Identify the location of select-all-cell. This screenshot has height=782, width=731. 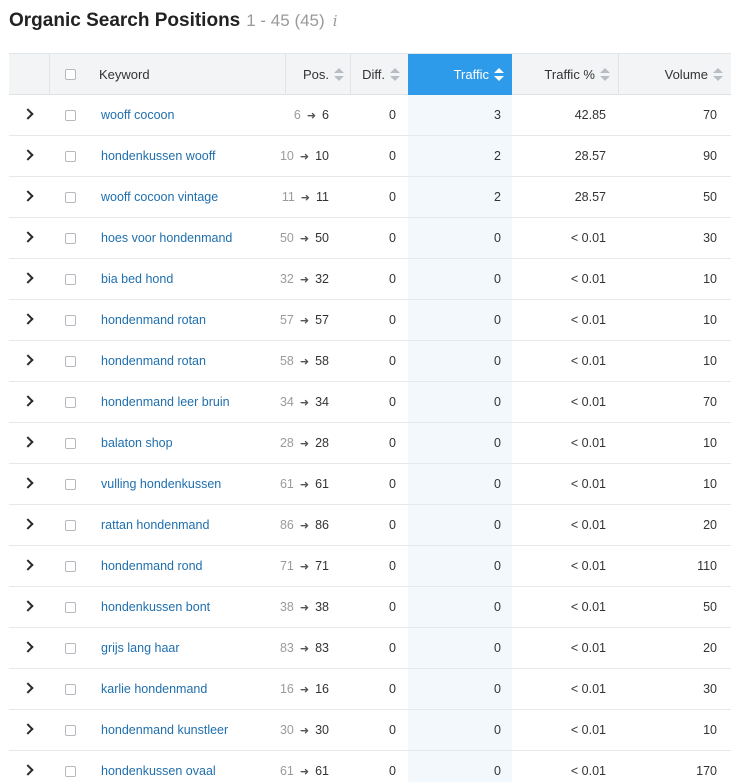
(70, 74).